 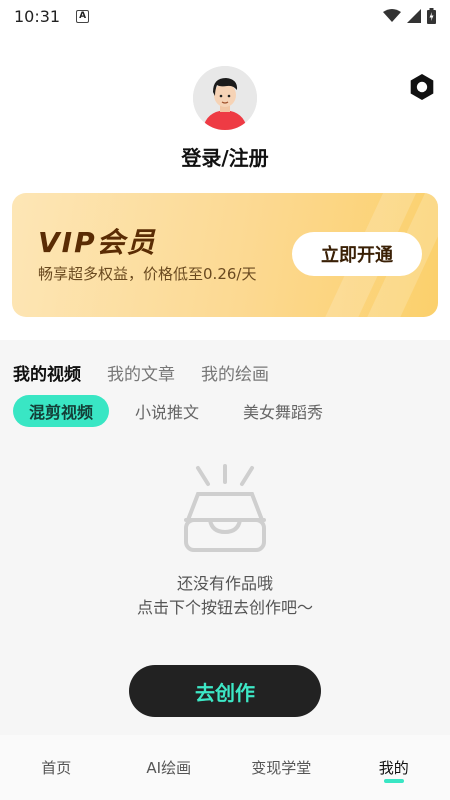 I want to click on nav-ai-painting: AI绘画, so click(x=169, y=767).